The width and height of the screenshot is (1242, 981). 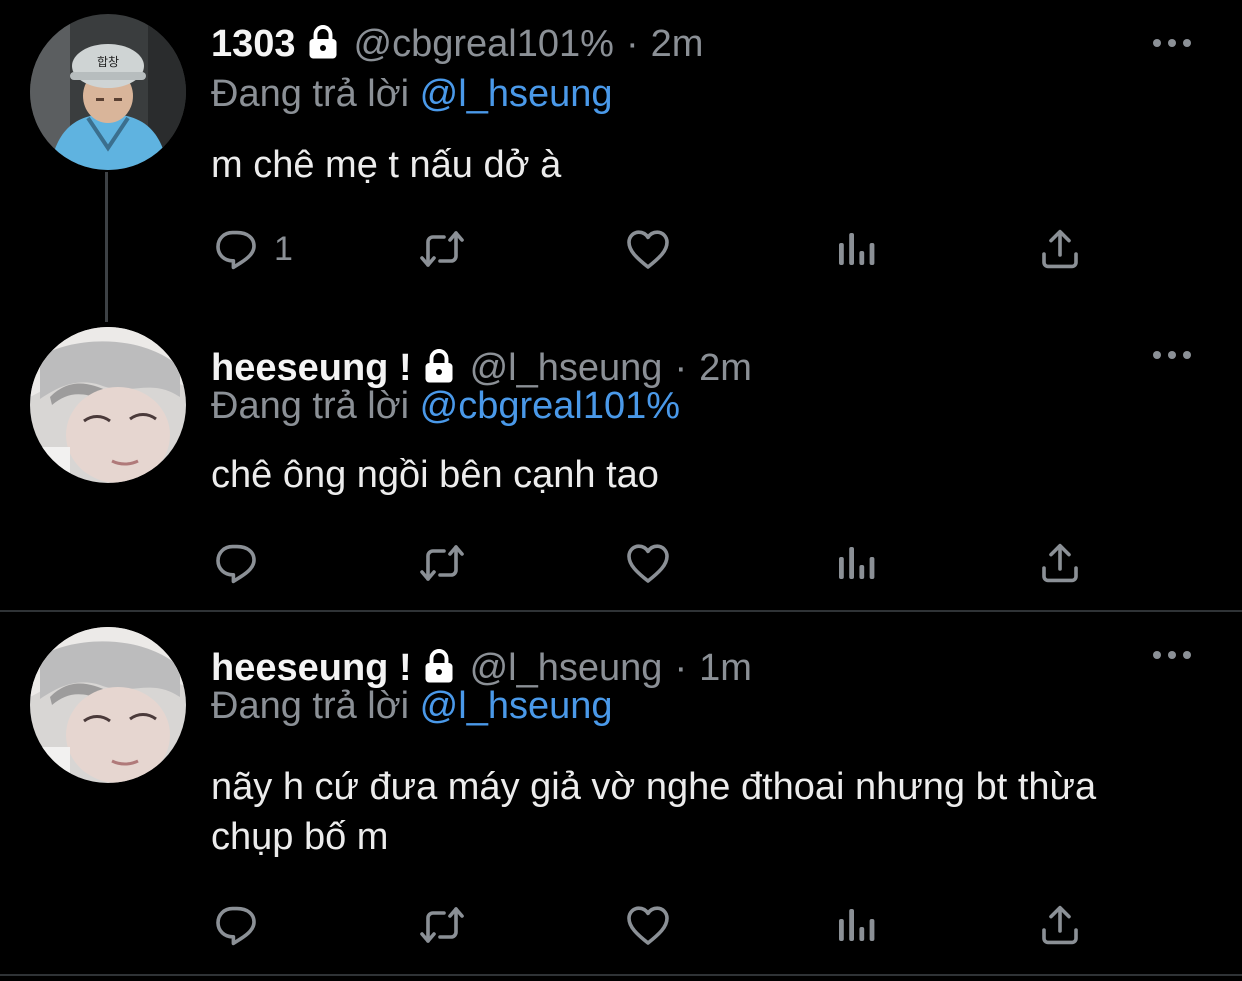 I want to click on reply-target-link: @cbgreal101%, so click(x=550, y=406).